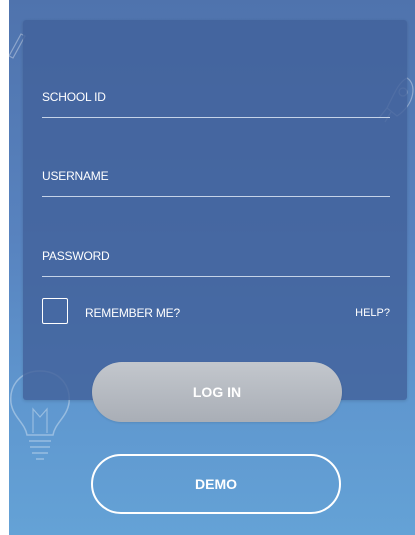  I want to click on help-link: HELP?, so click(372, 313).